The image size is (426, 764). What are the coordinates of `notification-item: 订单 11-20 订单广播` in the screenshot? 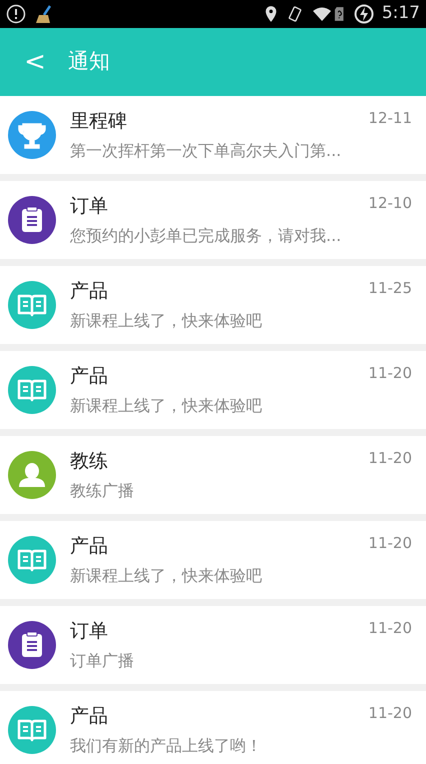 It's located at (213, 645).